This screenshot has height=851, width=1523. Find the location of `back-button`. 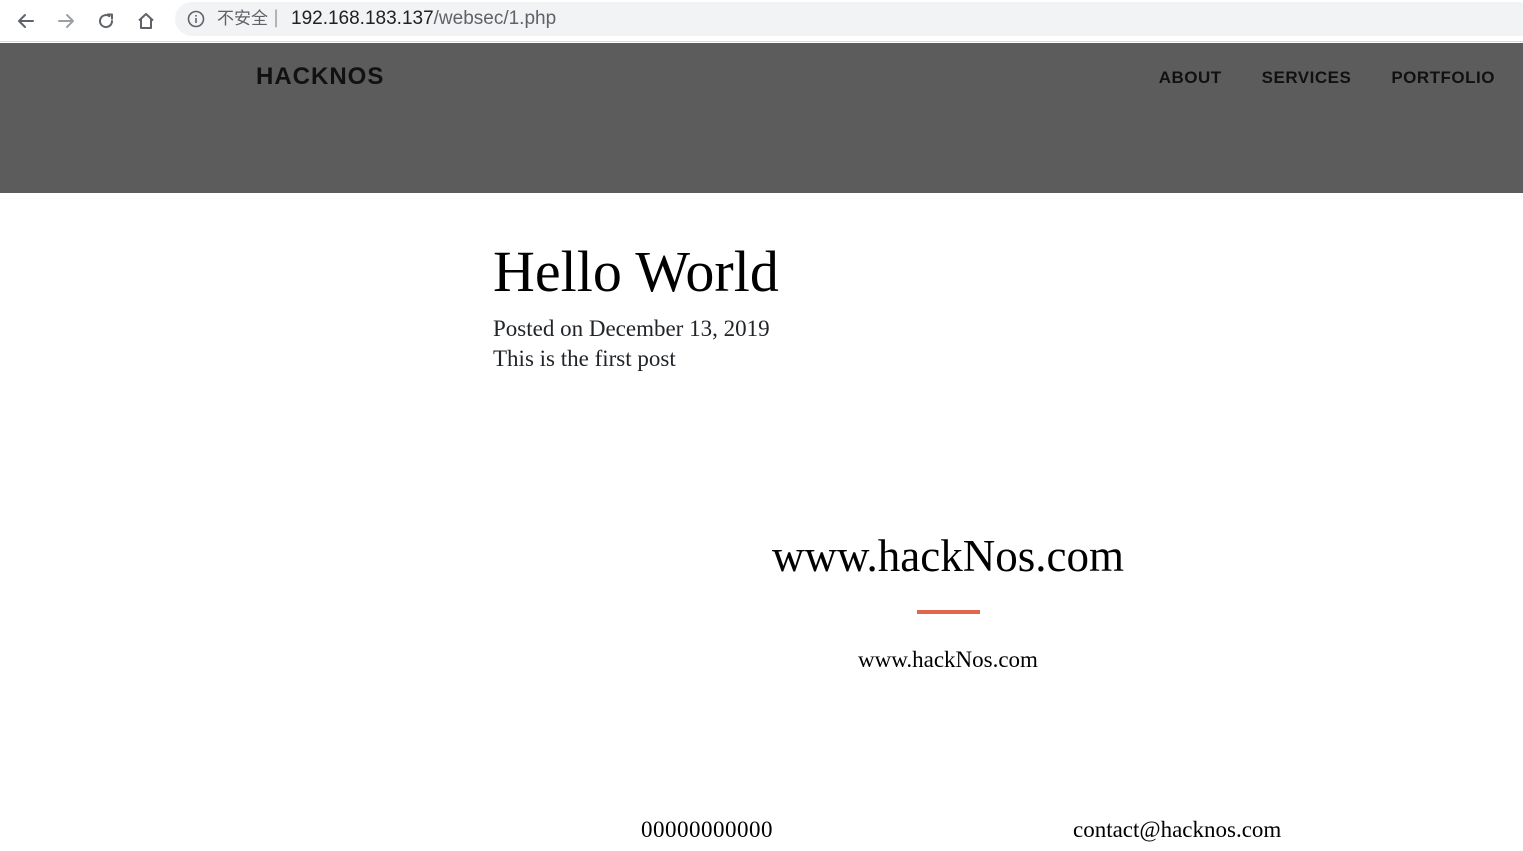

back-button is located at coordinates (26, 21).